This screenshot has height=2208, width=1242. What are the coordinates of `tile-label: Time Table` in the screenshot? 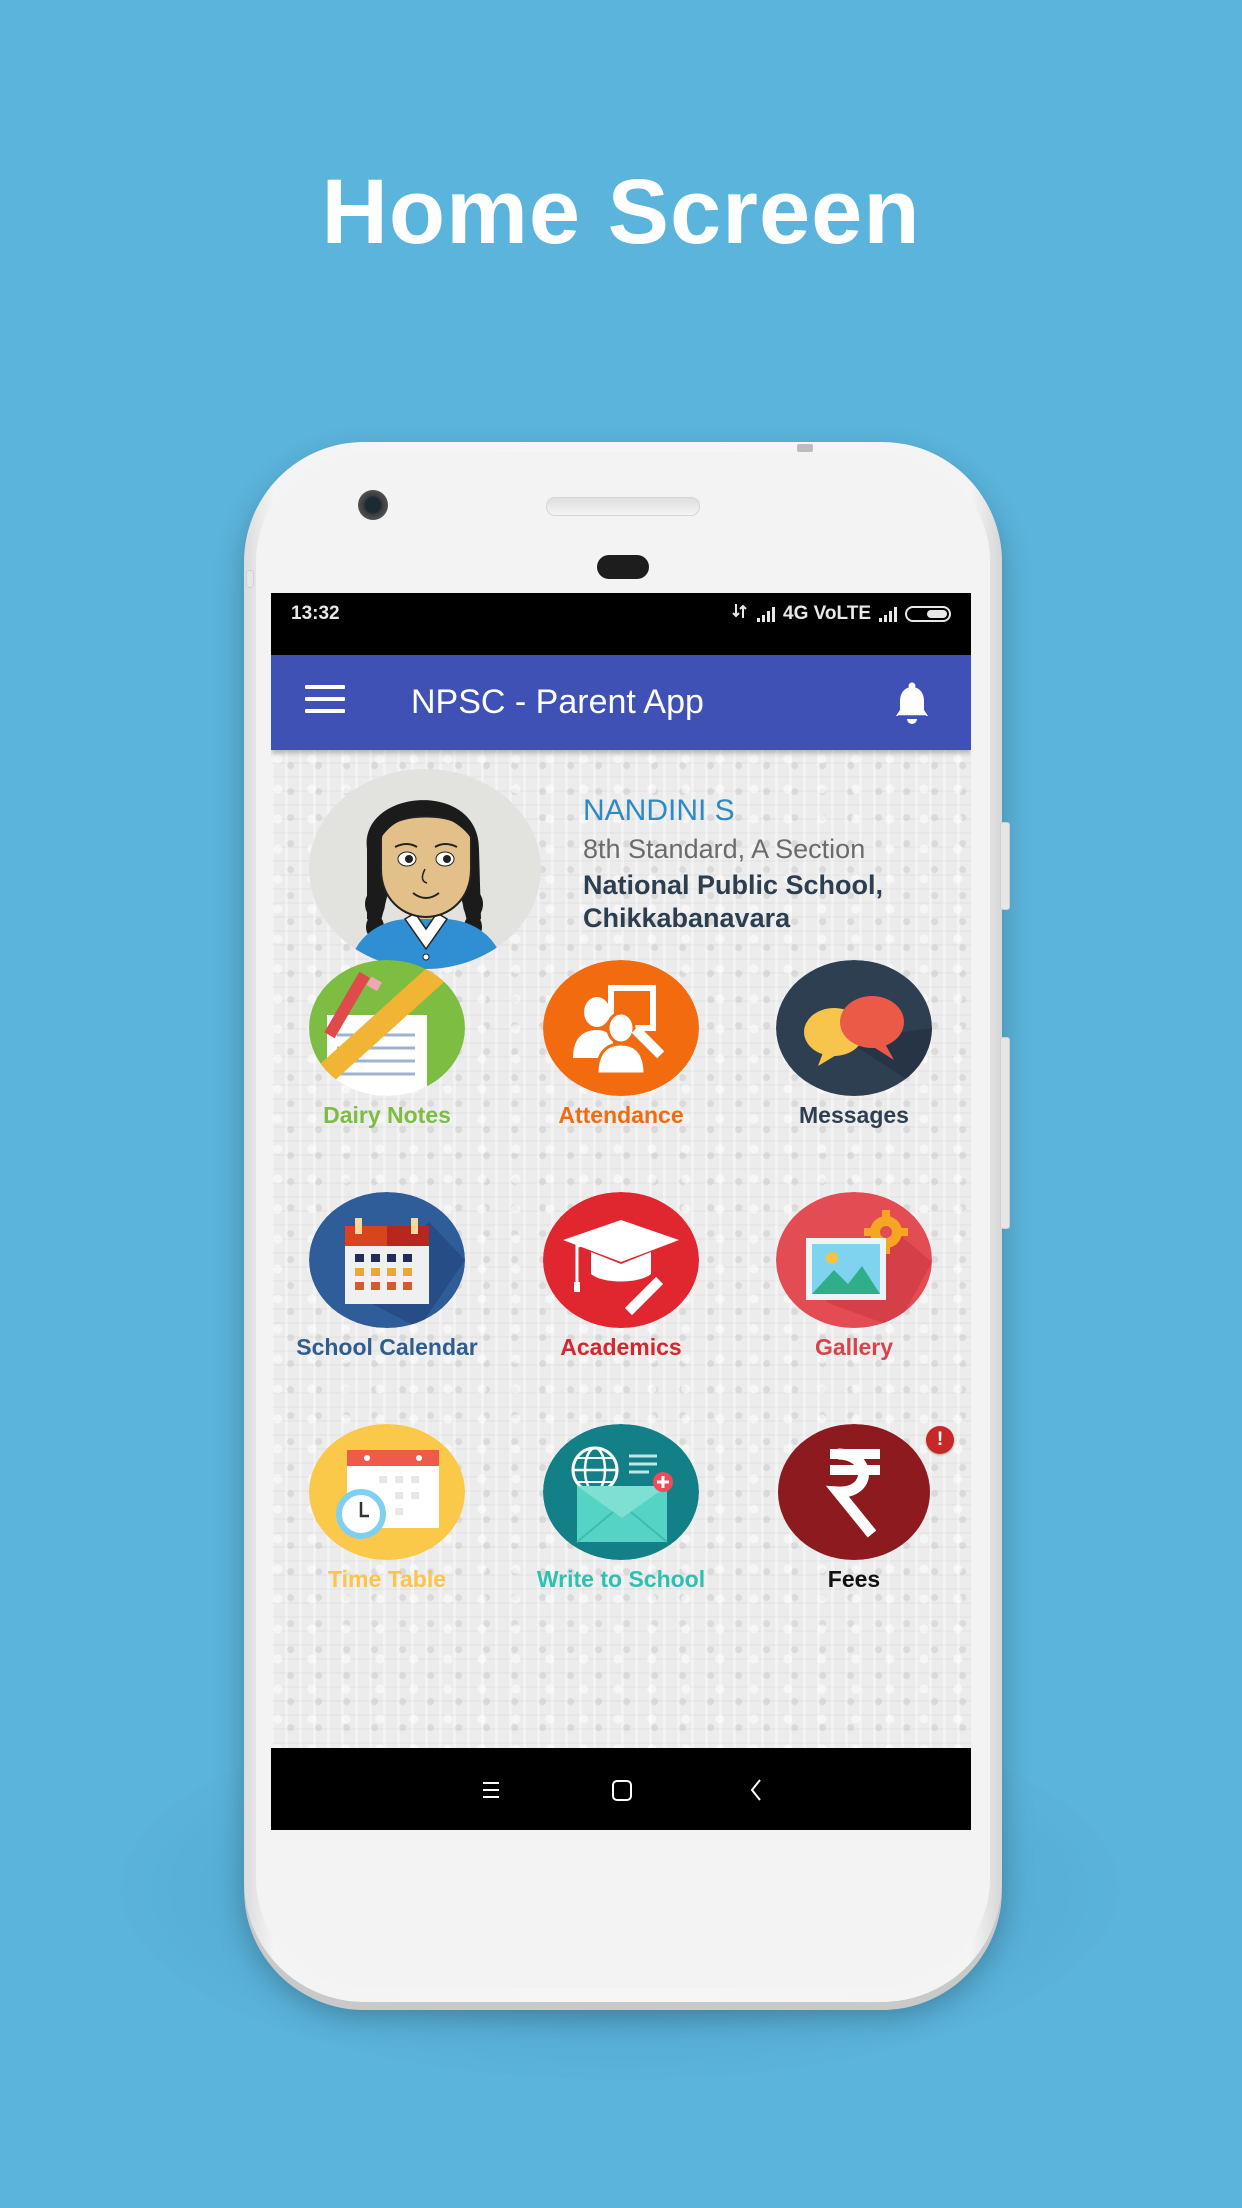 It's located at (387, 1579).